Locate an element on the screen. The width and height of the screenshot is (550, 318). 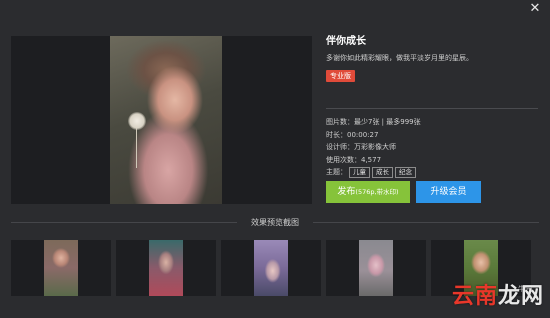
topic-tag: 成长 is located at coordinates (382, 172).